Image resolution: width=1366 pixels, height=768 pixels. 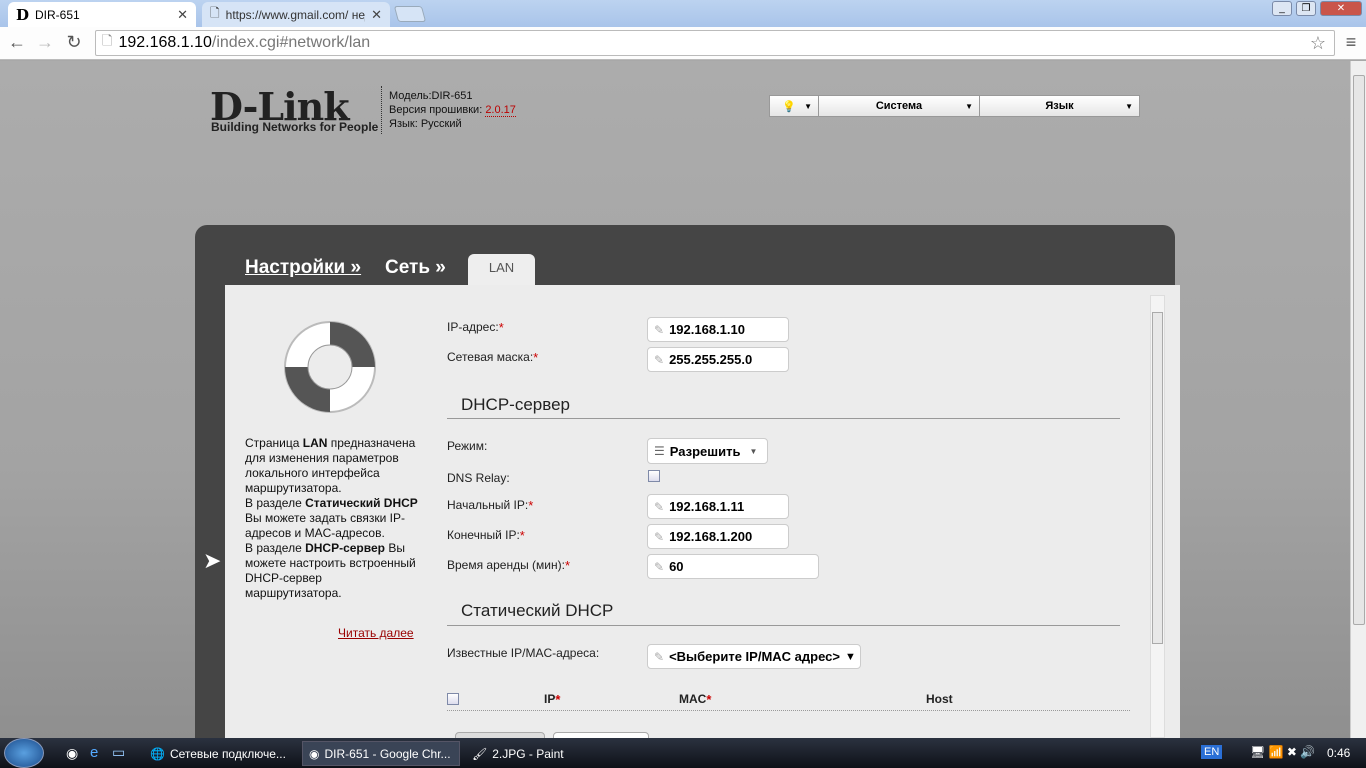 I want to click on new-tab-button, so click(x=410, y=14).